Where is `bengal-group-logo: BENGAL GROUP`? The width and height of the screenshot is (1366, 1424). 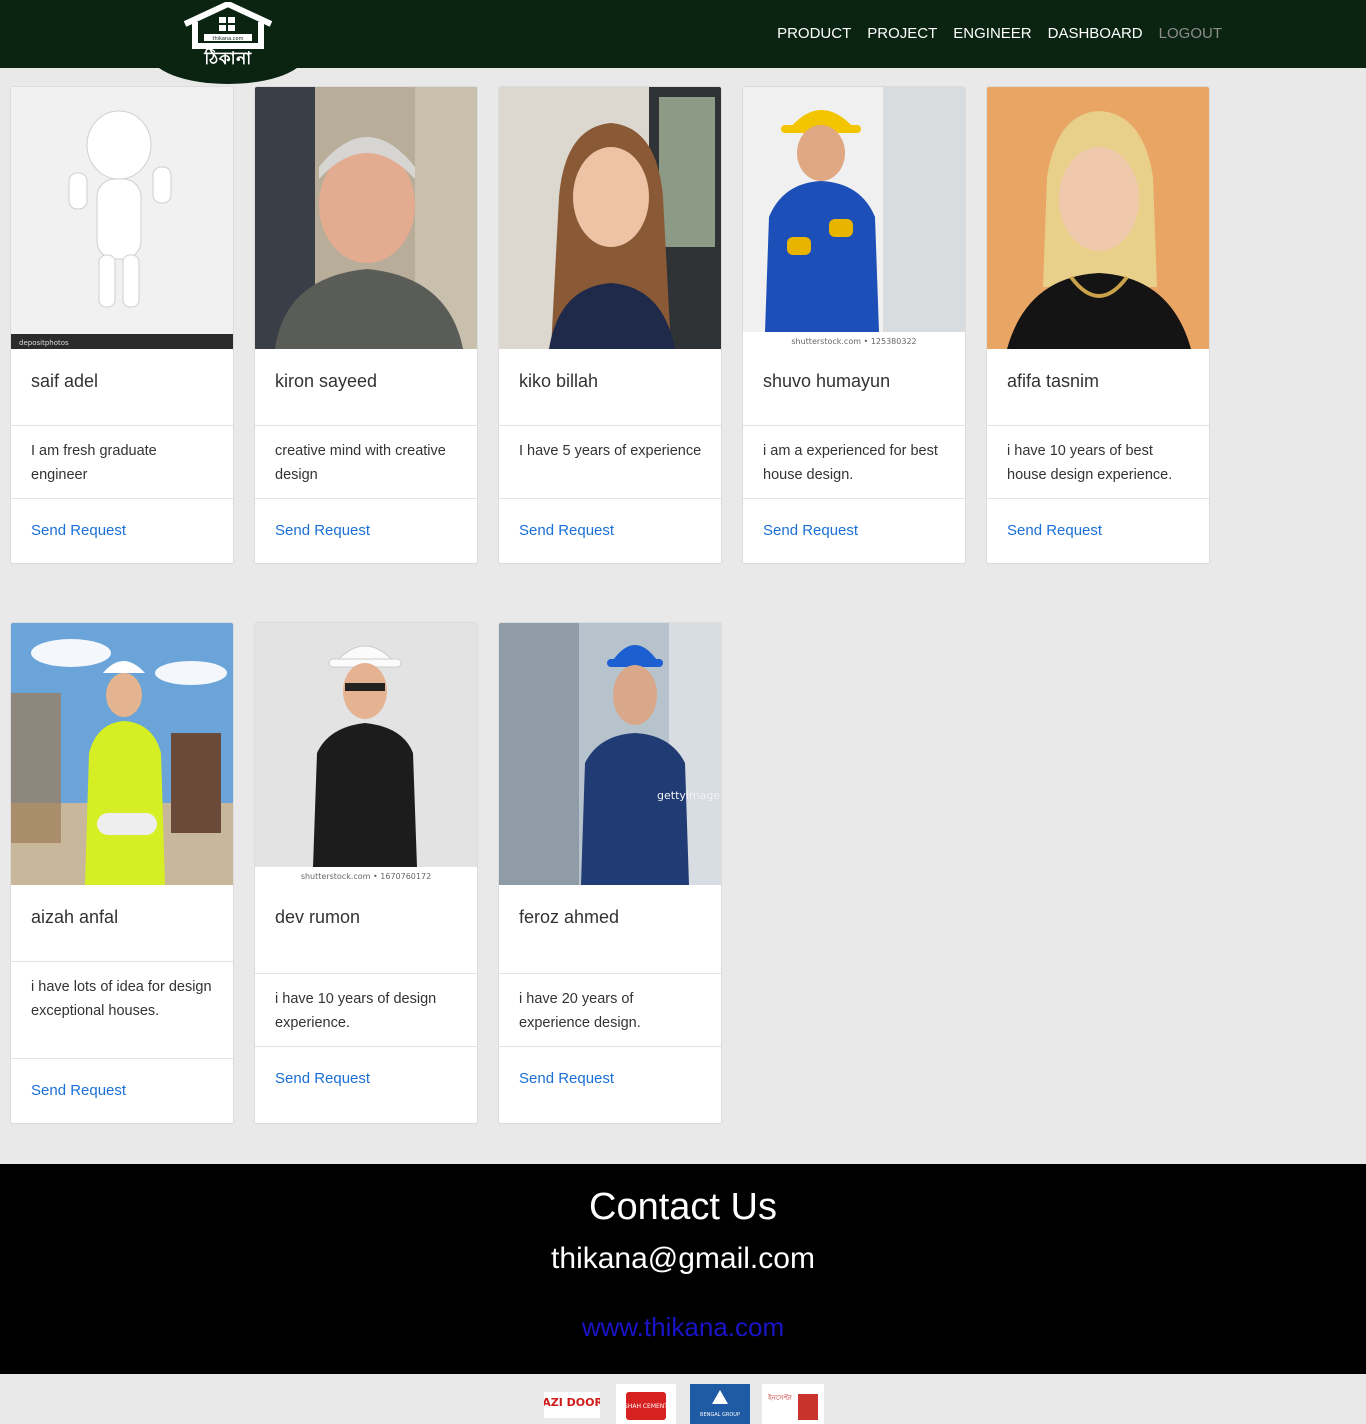 bengal-group-logo: BENGAL GROUP is located at coordinates (720, 1404).